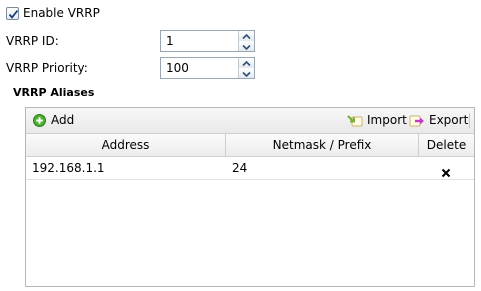 Image resolution: width=481 pixels, height=291 pixels. I want to click on grid-header: Address Netmask / Prefix Delete, so click(250, 145).